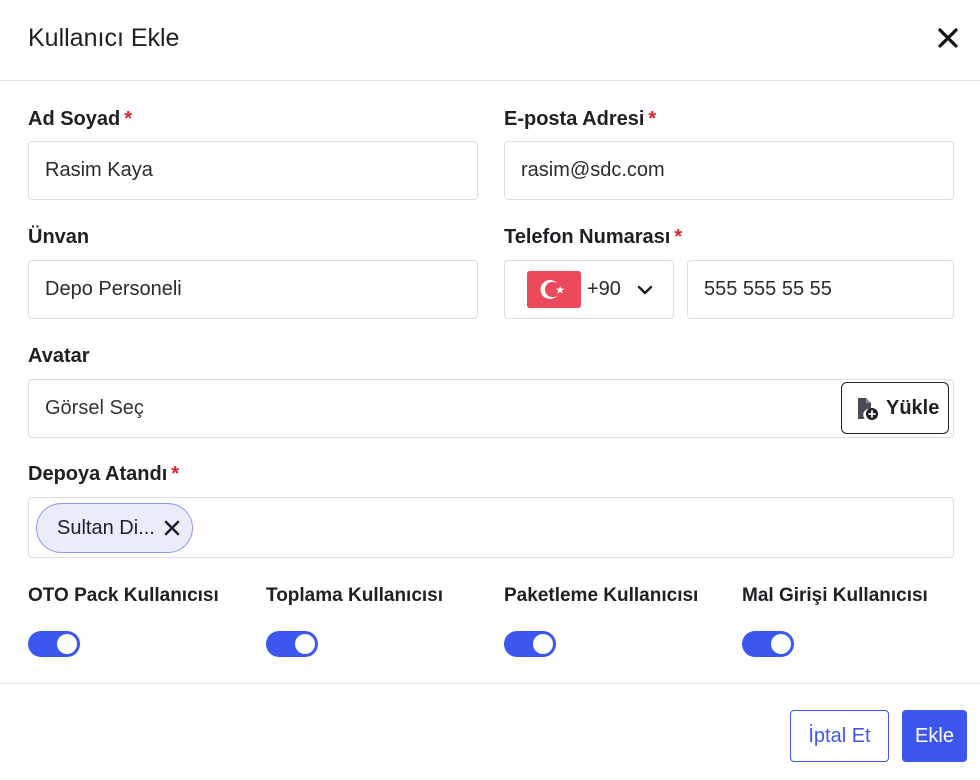  I want to click on packing-user-label: Paketleme Kullanıcısı, so click(601, 595).